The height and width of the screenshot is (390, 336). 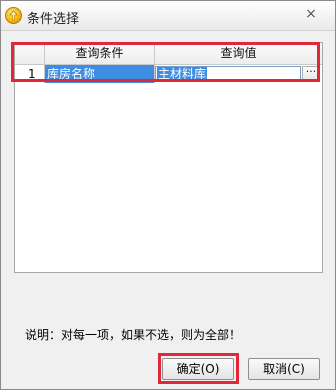 What do you see at coordinates (311, 14) in the screenshot?
I see `close-icon: ×` at bounding box center [311, 14].